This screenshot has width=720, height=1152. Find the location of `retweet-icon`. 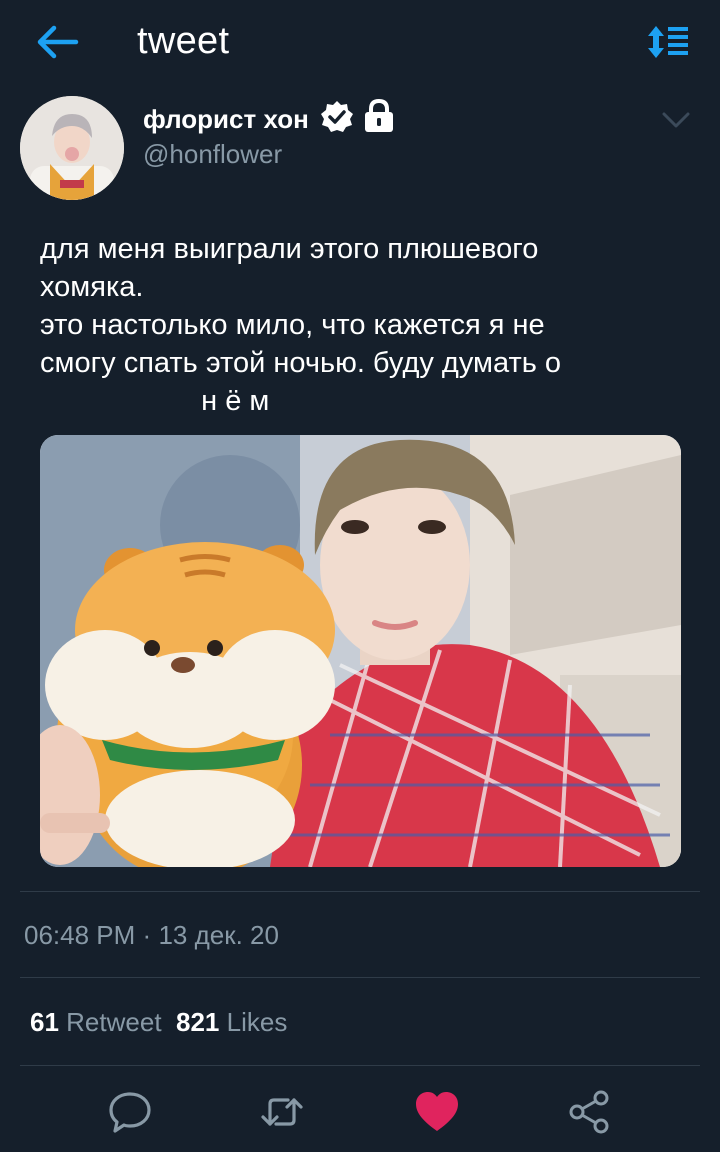

retweet-icon is located at coordinates (282, 1112).